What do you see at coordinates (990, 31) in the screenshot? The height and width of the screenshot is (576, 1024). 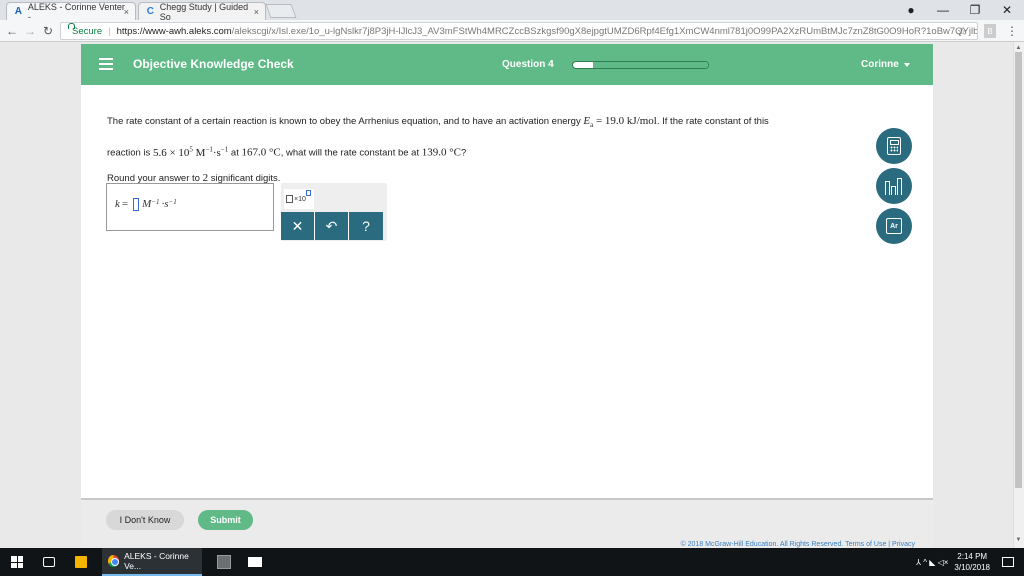 I see `extension-icon: B` at bounding box center [990, 31].